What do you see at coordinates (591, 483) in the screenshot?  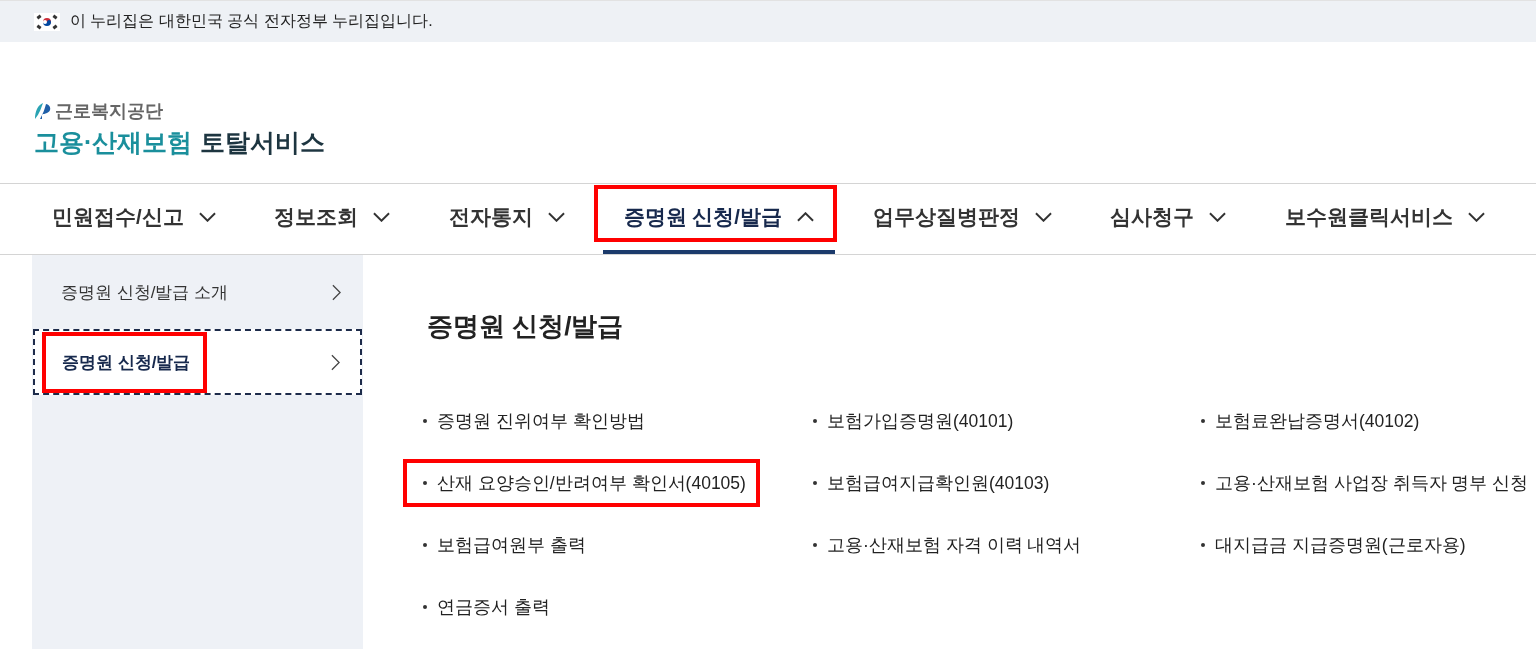 I see `certificate-link: 산재 요양승인/반려여부 확인서(40105)` at bounding box center [591, 483].